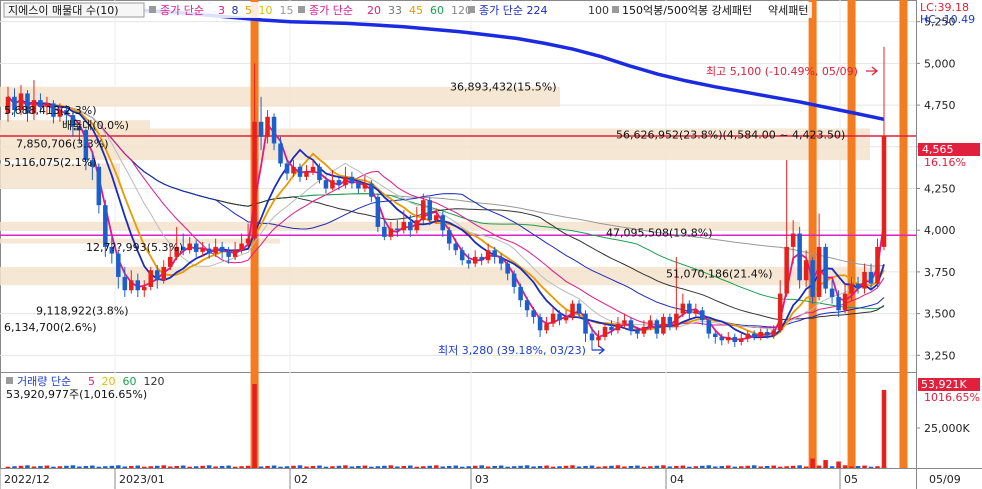 The height and width of the screenshot is (489, 982). I want to click on legend-pattern: 150억봉/500억봉 강세패턴, so click(687, 10).